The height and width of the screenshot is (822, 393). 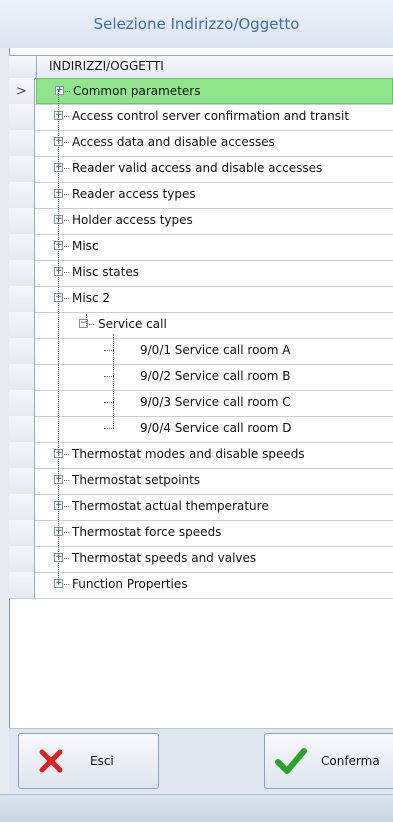 I want to click on tree-cell: + Thermostat actual themperature, so click(x=214, y=507).